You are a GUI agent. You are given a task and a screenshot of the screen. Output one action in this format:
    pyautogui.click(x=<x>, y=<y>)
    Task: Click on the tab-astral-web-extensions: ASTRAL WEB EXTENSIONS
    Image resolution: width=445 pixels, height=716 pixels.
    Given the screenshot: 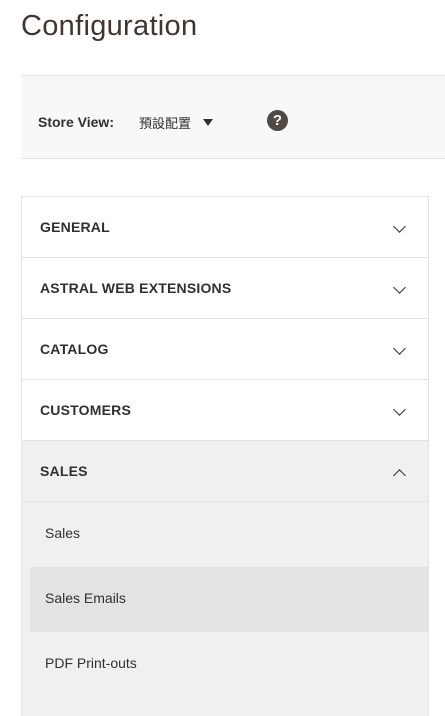 What is the action you would take?
    pyautogui.click(x=225, y=288)
    